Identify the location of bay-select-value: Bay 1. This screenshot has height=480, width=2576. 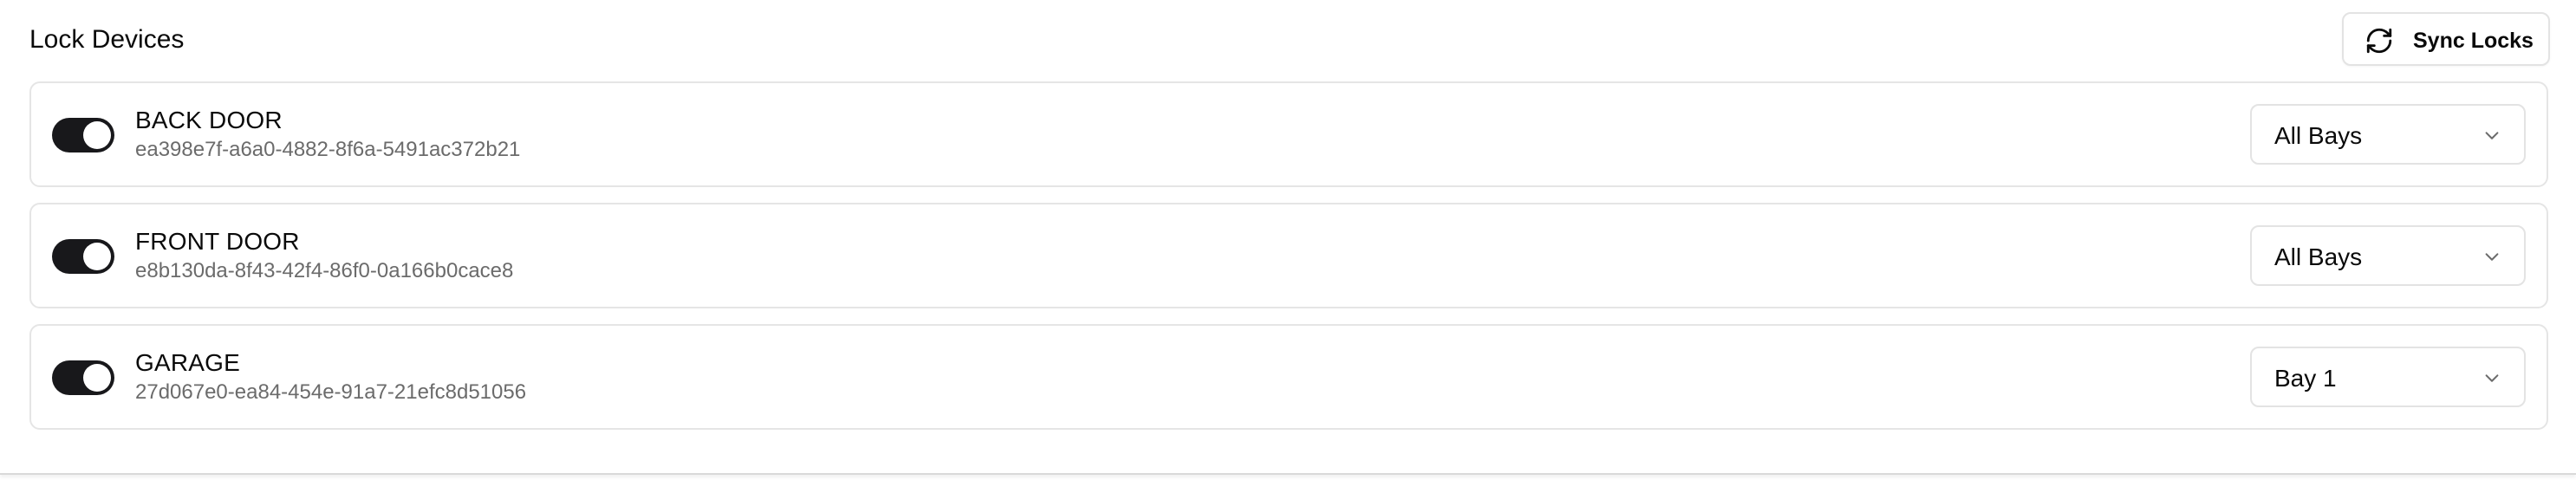
(2305, 378).